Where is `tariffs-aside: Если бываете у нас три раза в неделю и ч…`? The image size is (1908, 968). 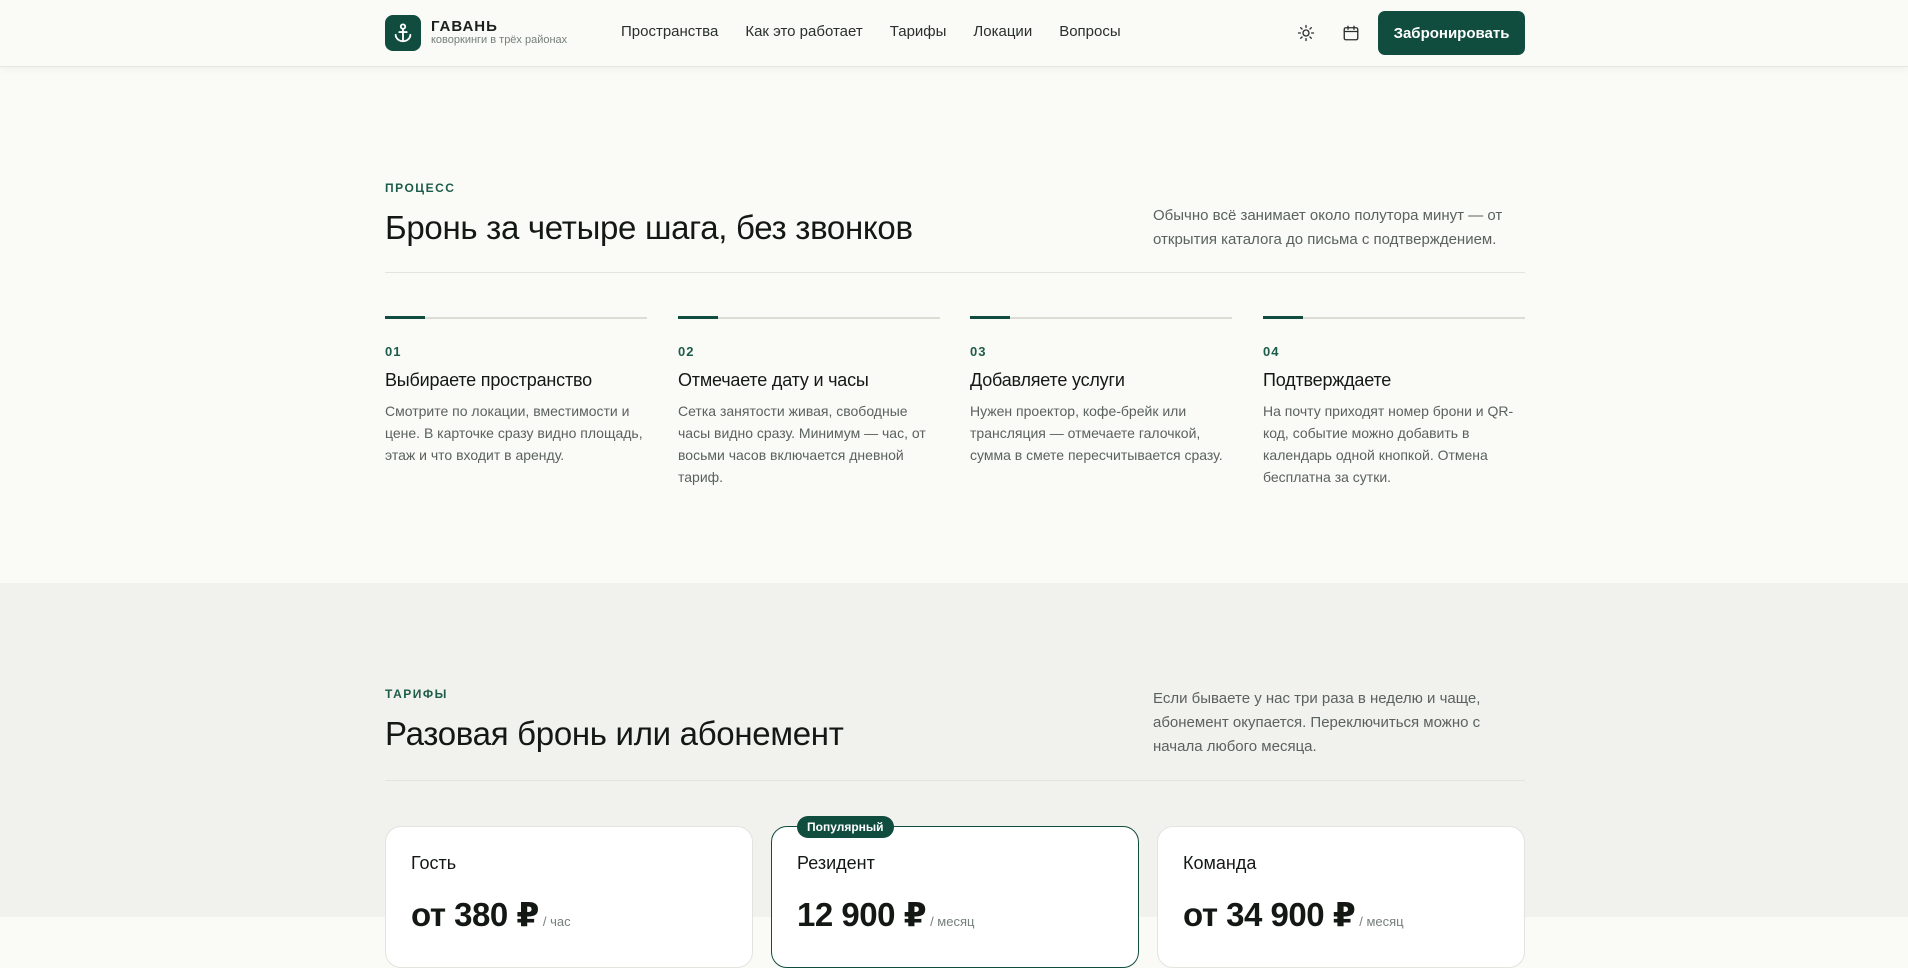 tariffs-aside: Если бываете у нас три раза в неделю и ч… is located at coordinates (1317, 722).